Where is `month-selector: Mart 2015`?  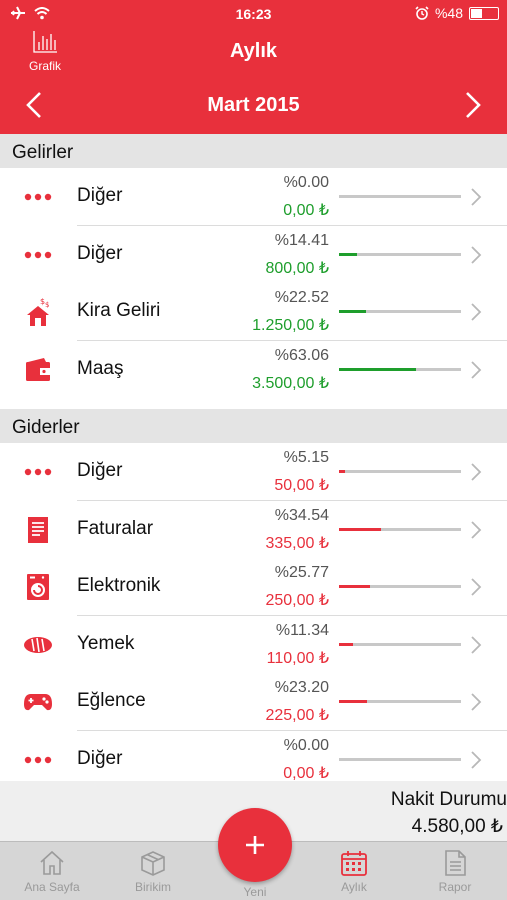 month-selector: Mart 2015 is located at coordinates (253, 106).